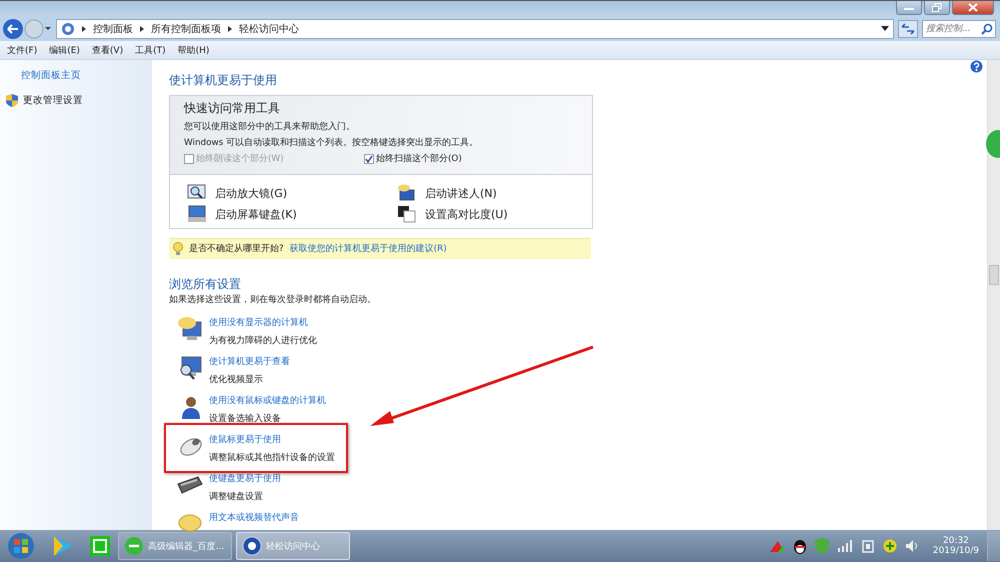 This screenshot has width=1000, height=562. What do you see at coordinates (908, 29) in the screenshot?
I see `refresh-button` at bounding box center [908, 29].